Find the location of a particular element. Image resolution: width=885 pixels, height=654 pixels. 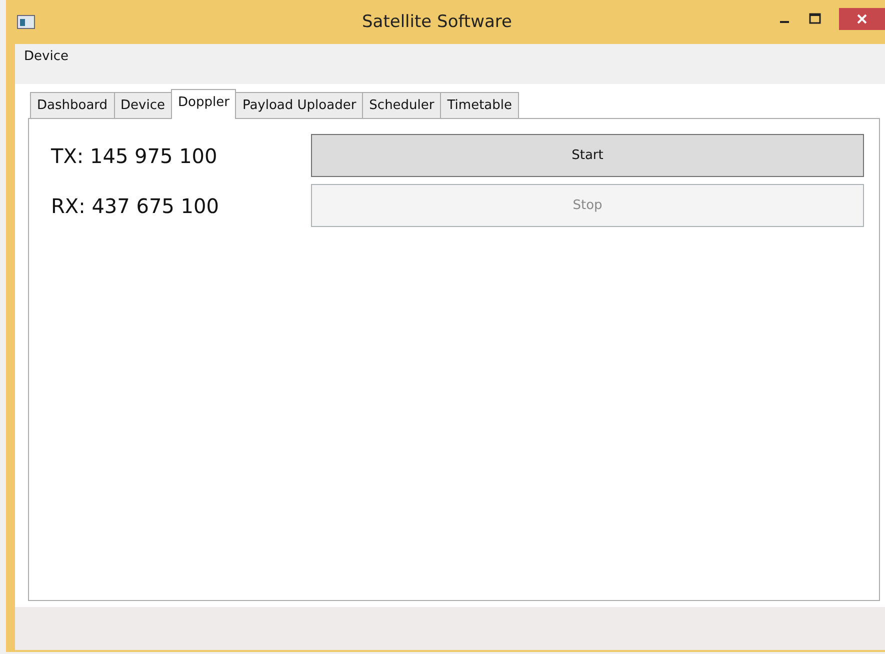

tab: Device is located at coordinates (143, 105).